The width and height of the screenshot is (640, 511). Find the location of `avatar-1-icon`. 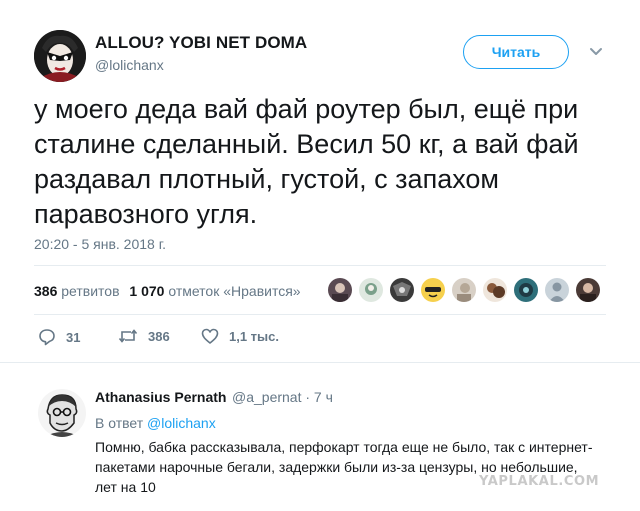

avatar-1-icon is located at coordinates (340, 290).